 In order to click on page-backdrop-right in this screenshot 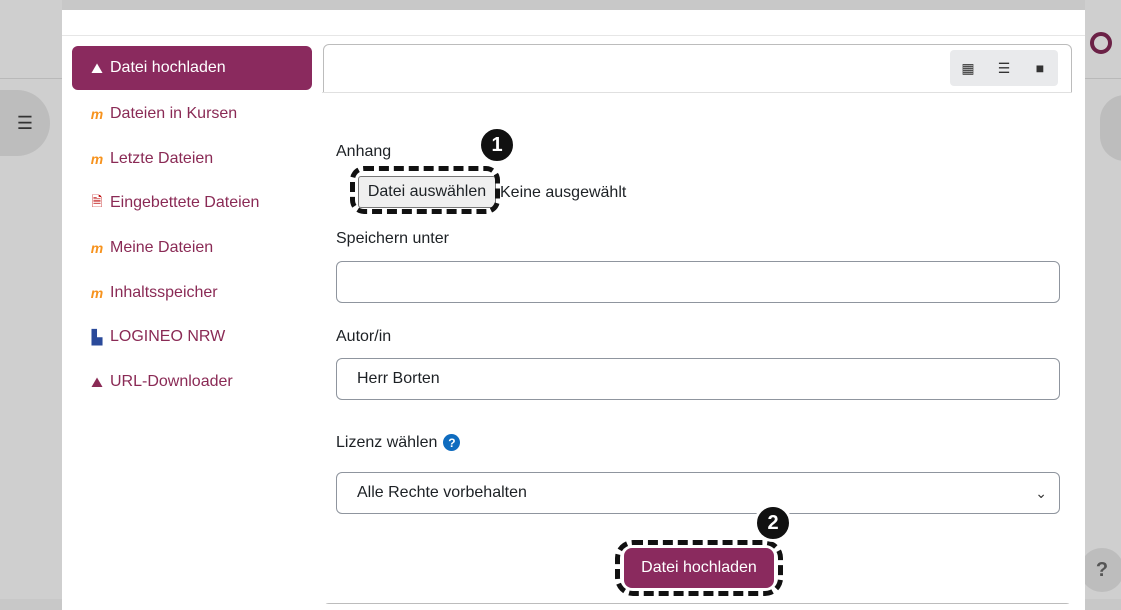, I will do `click(1103, 299)`.